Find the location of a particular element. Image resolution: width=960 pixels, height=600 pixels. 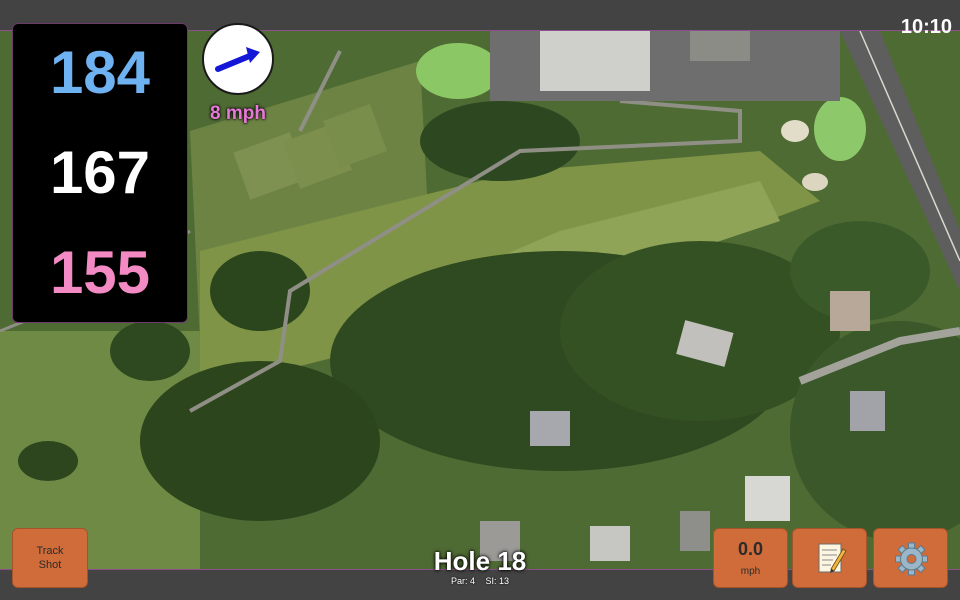

wind-speed-button: 0.0 mph is located at coordinates (750, 558).